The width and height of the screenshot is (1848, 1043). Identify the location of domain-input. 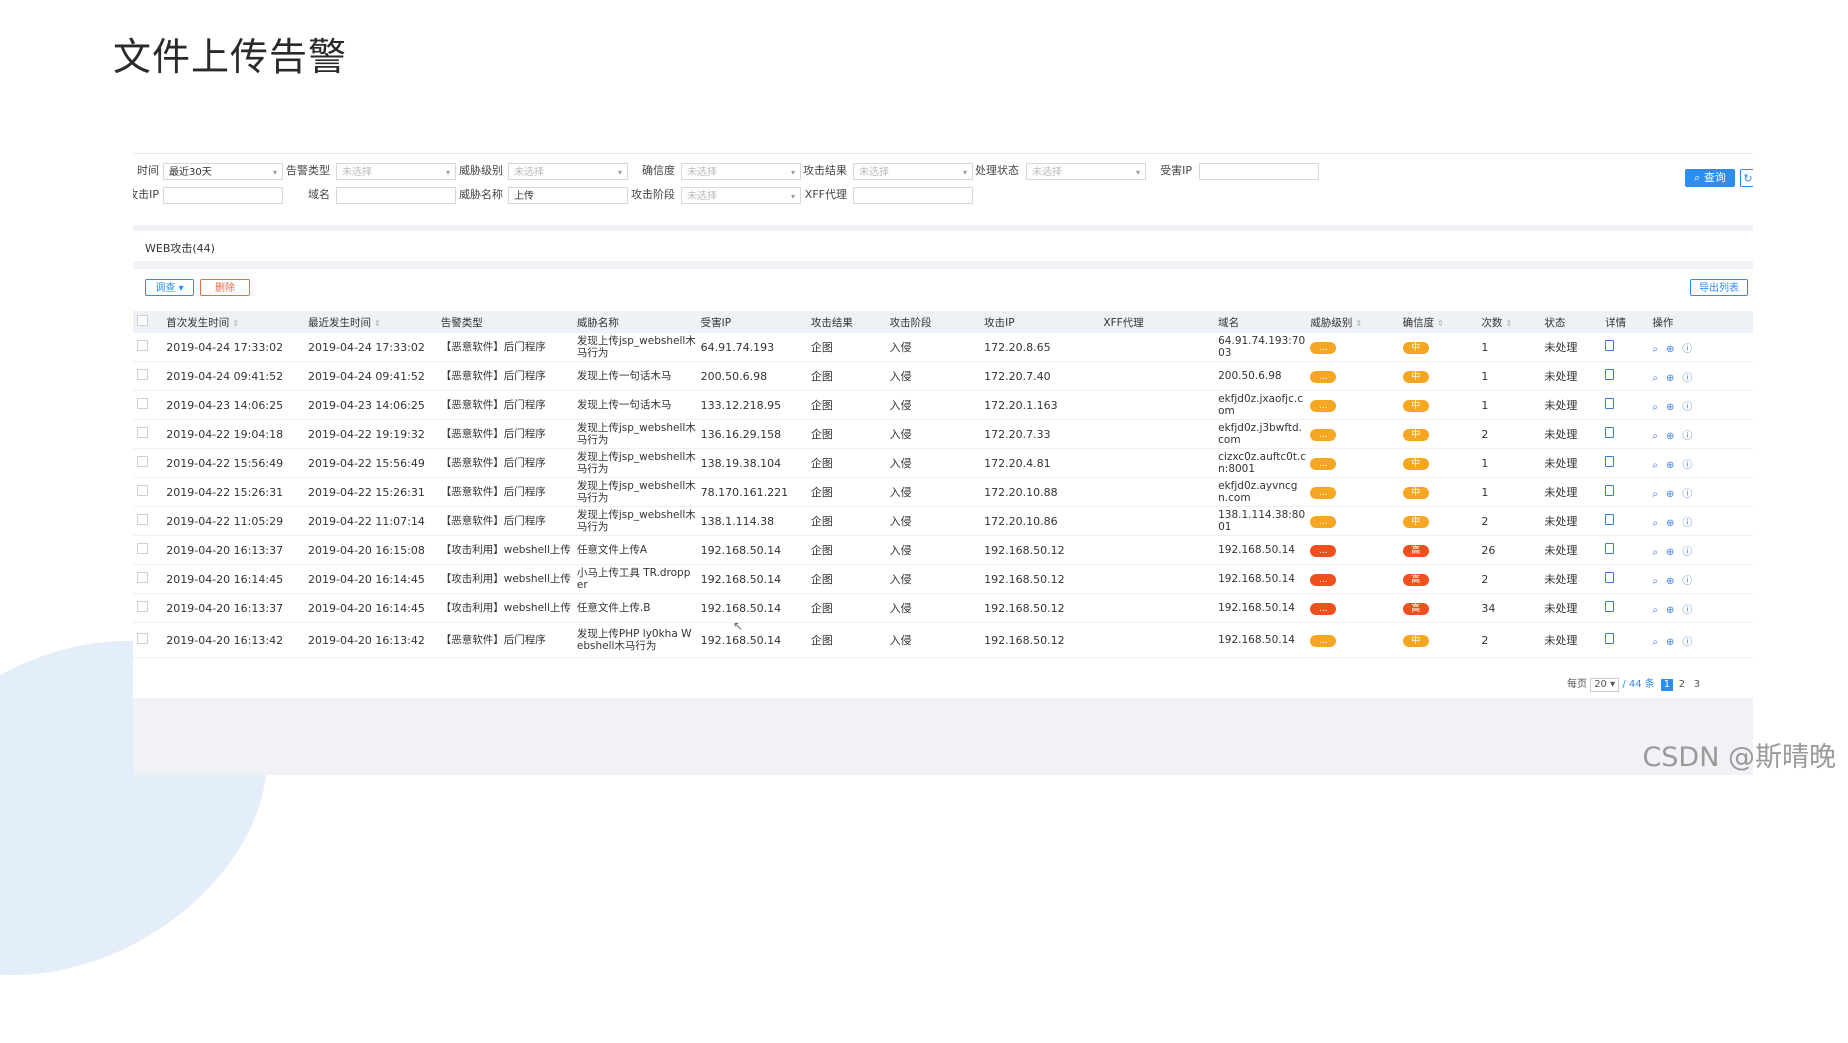
(396, 195).